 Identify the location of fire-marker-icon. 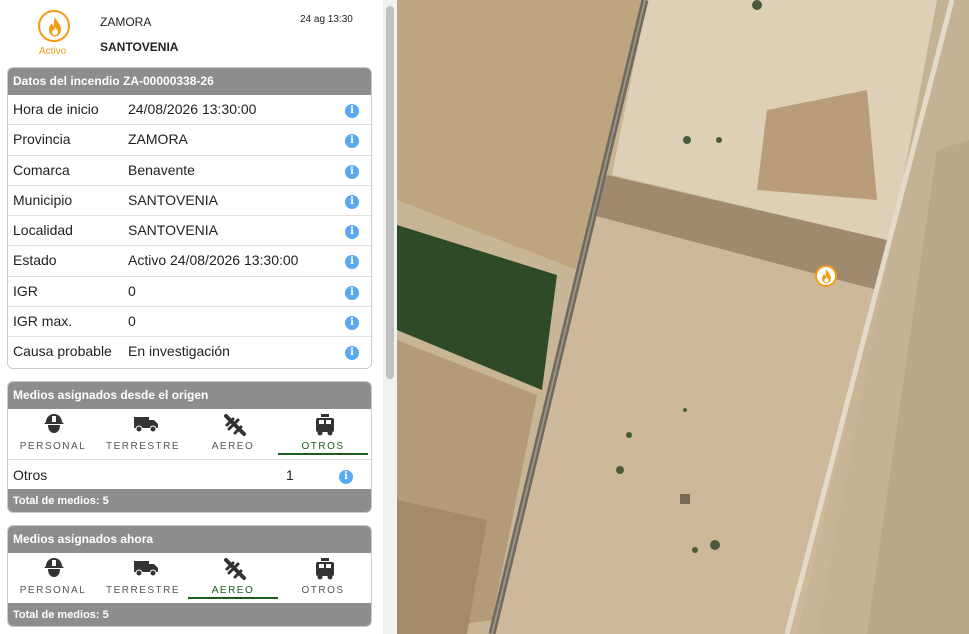
(826, 276).